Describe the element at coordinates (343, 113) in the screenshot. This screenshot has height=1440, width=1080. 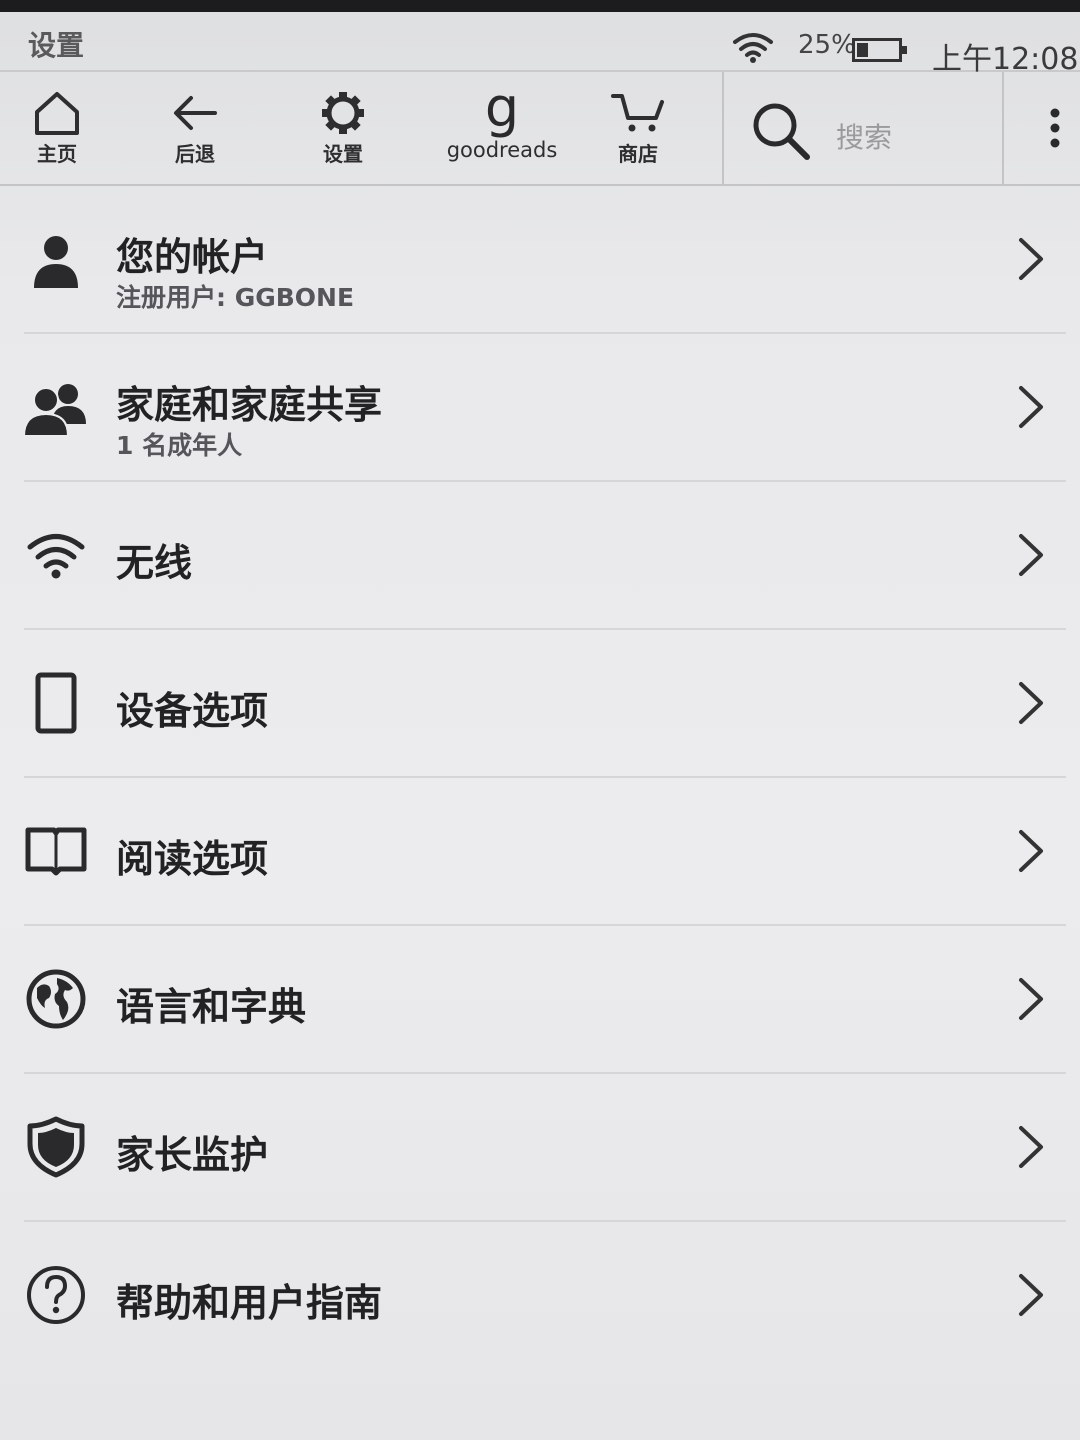
I see `gear-icon` at that location.